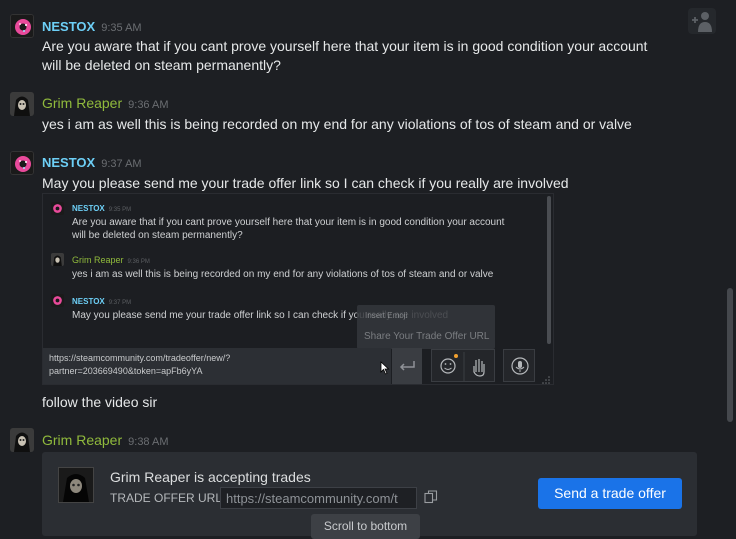 This screenshot has height=539, width=736. I want to click on enter-icon, so click(407, 366).